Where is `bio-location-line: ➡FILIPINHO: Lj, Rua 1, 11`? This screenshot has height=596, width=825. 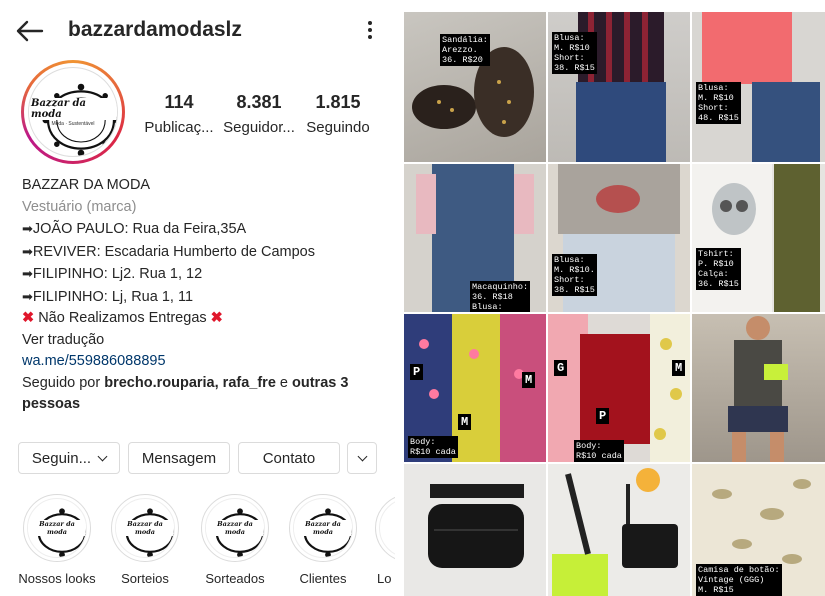 bio-location-line: ➡FILIPINHO: Lj, Rua 1, 11 is located at coordinates (207, 297).